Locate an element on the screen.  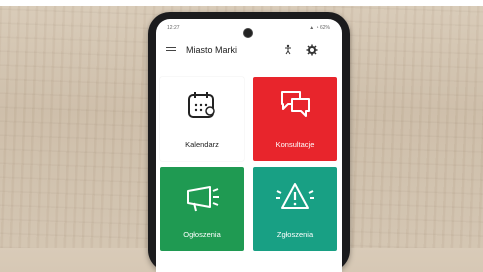
tile-konsultacje: Konsultacje is located at coordinates (295, 119).